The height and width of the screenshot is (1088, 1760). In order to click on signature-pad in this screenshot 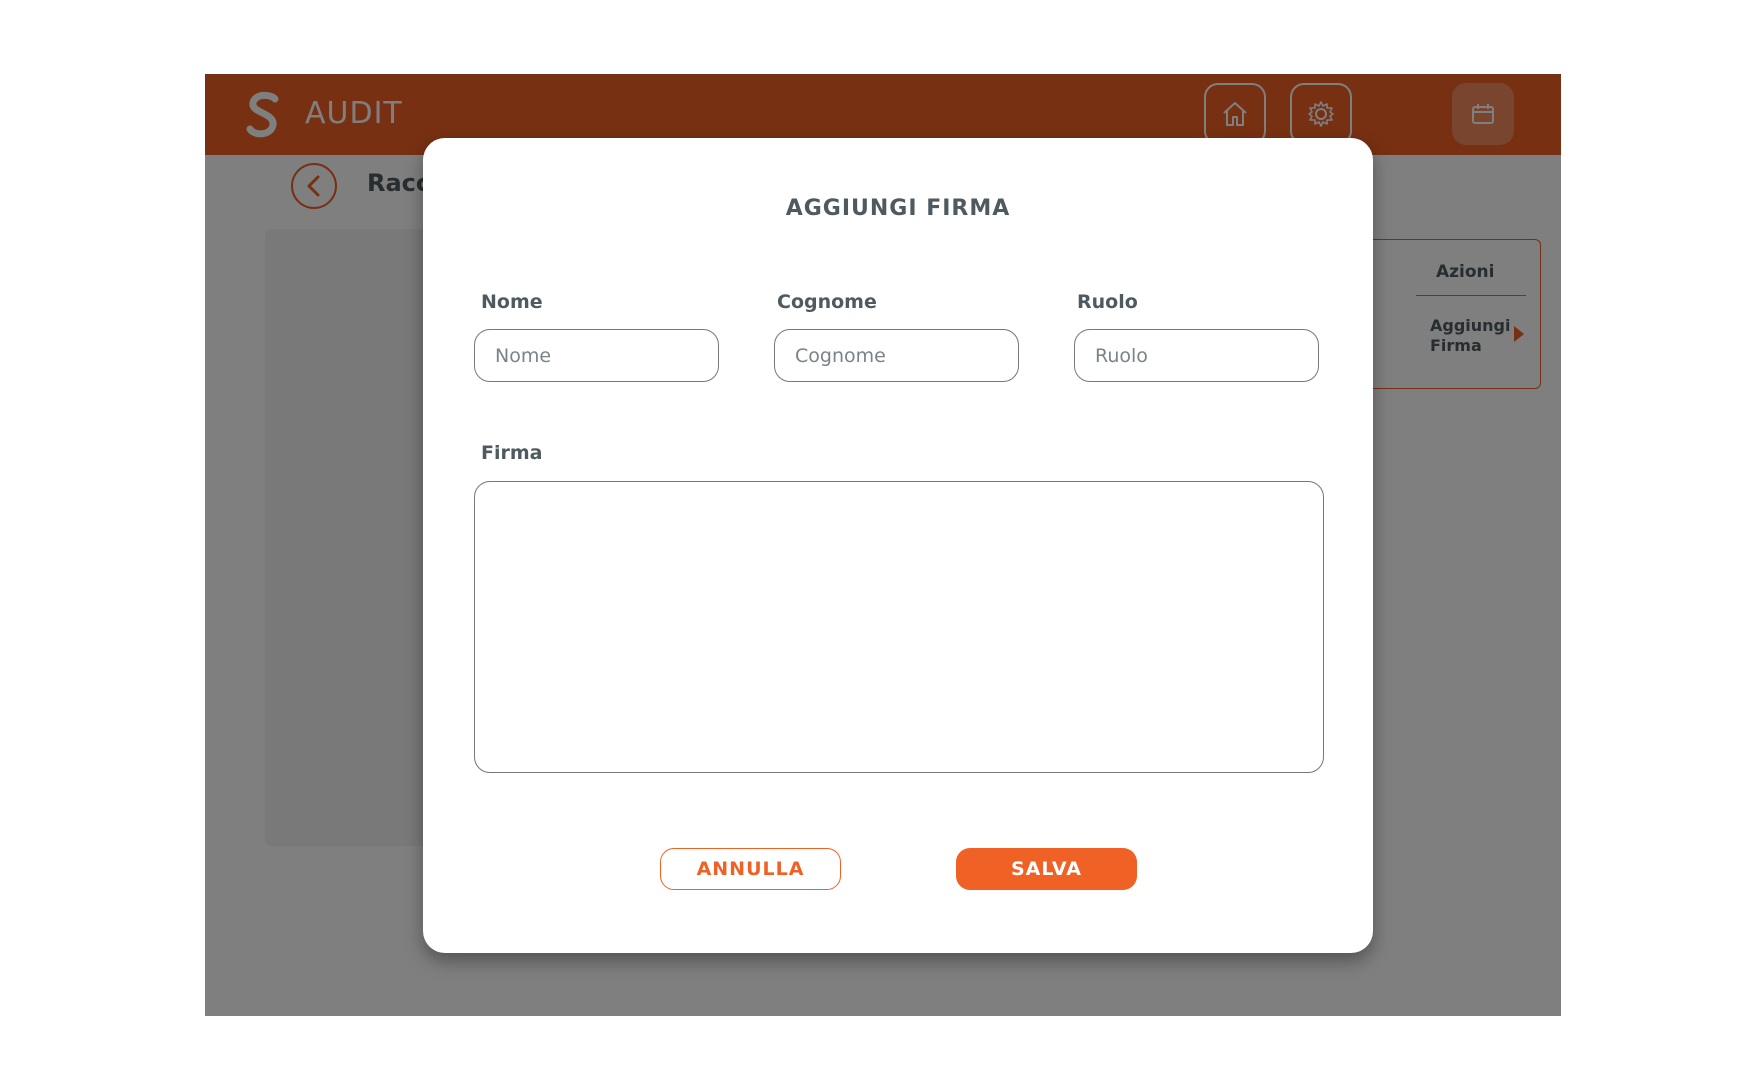, I will do `click(899, 627)`.